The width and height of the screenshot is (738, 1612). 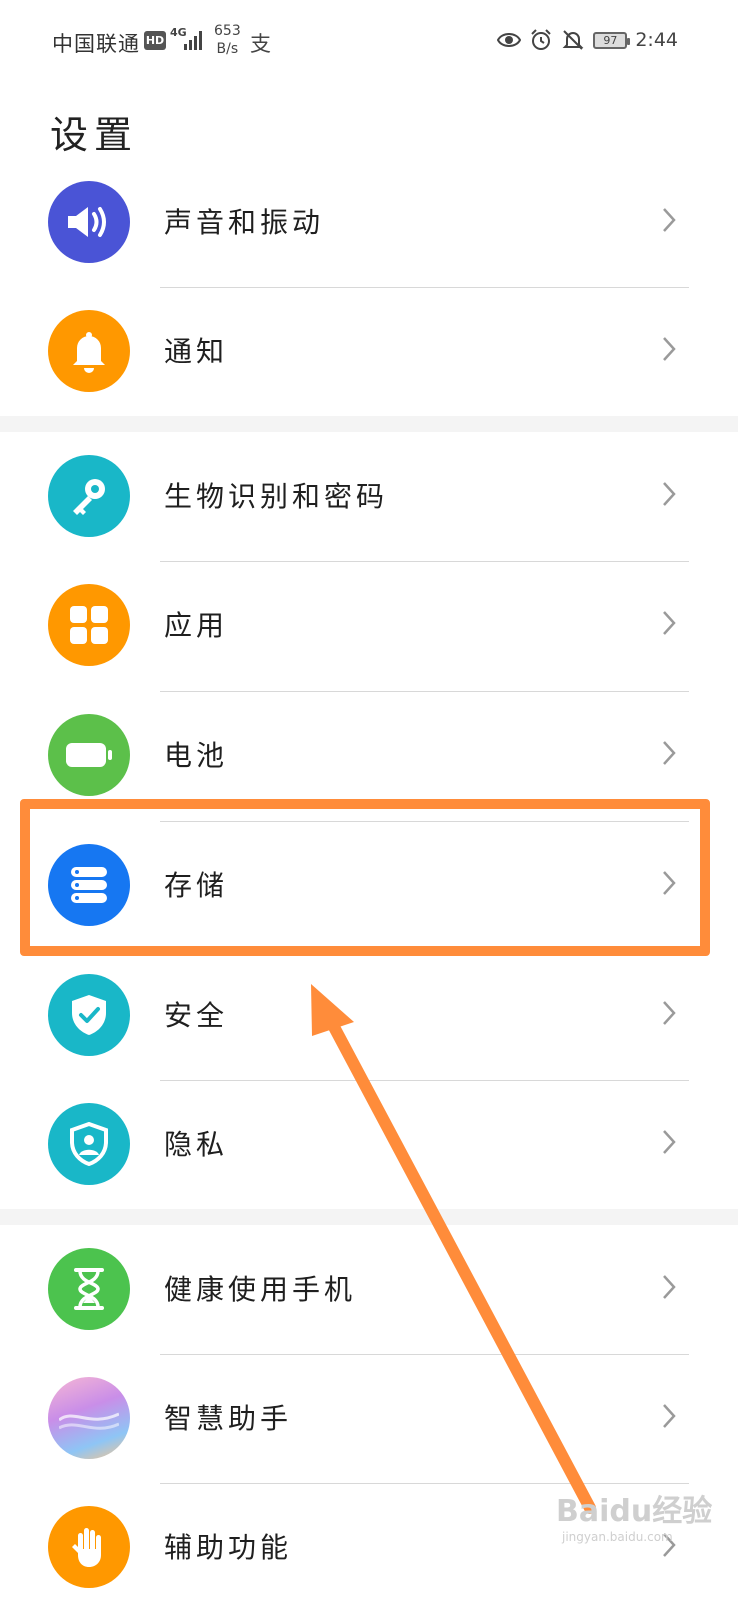 What do you see at coordinates (196, 1144) in the screenshot?
I see `item-label: 隐私` at bounding box center [196, 1144].